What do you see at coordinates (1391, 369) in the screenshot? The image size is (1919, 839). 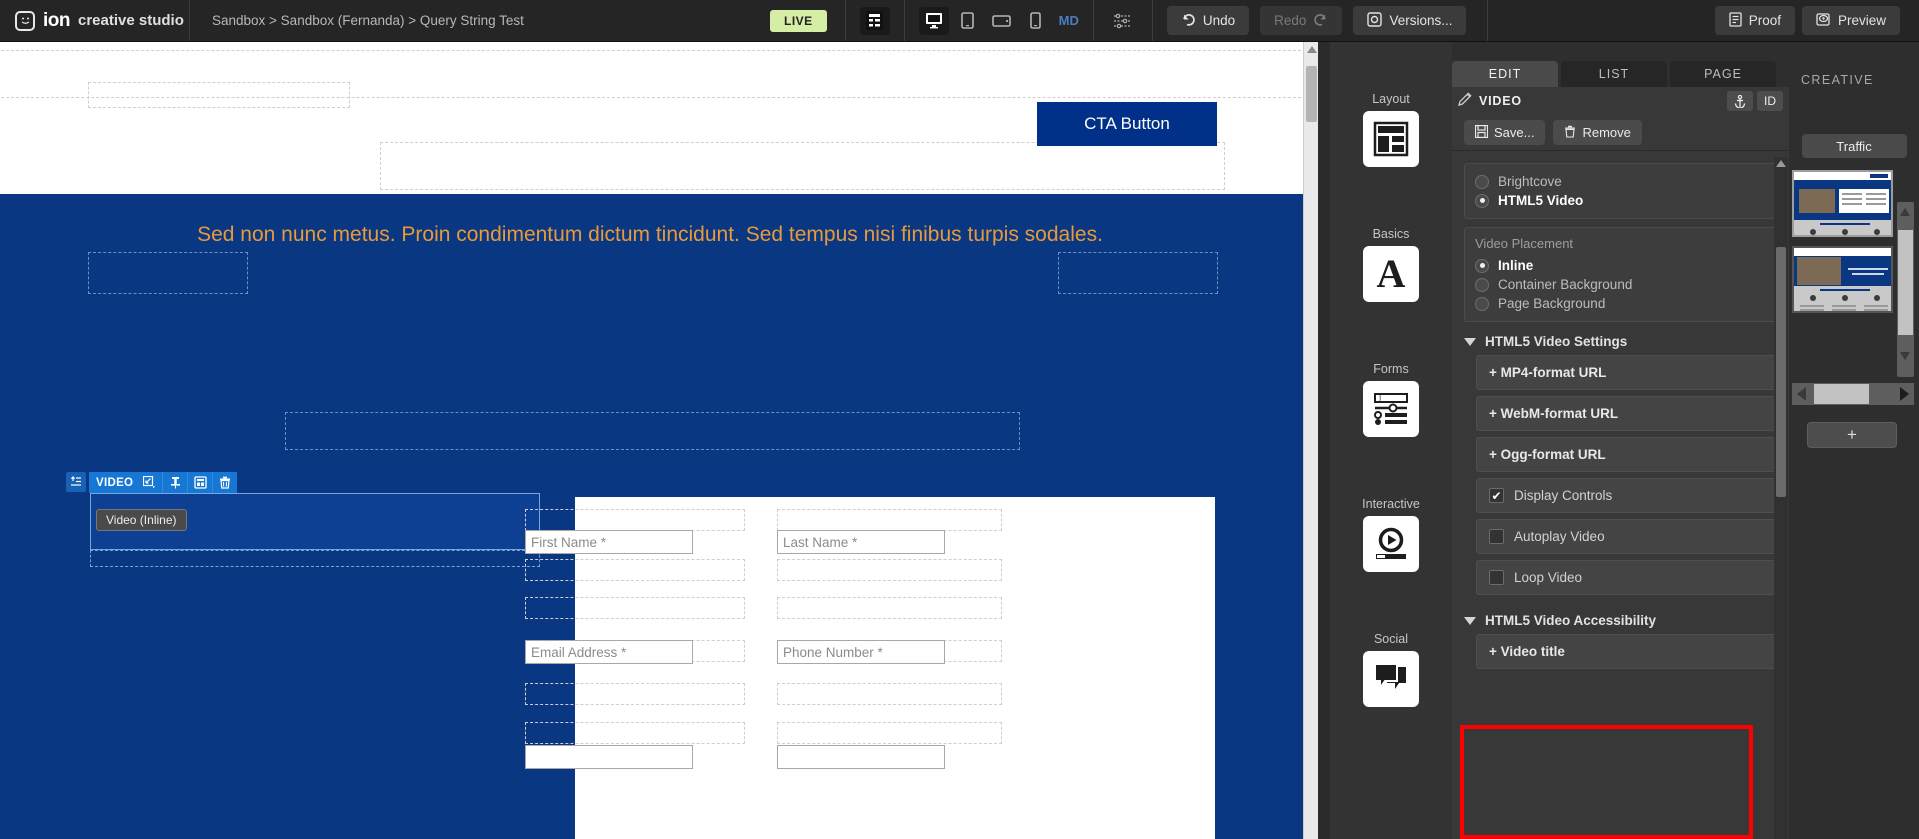 I see `tool-forms-label: Forms` at bounding box center [1391, 369].